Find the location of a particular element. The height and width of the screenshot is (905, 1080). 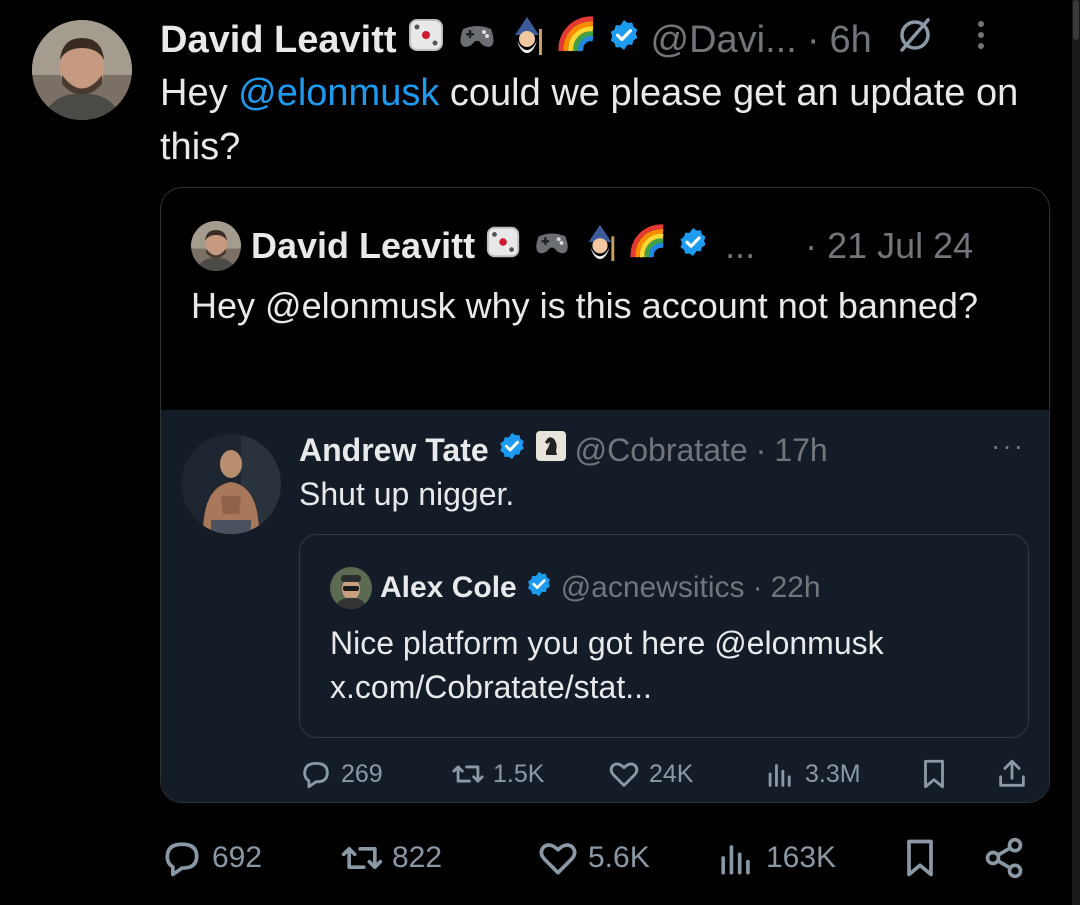

embedded-views-action: 3.3M is located at coordinates (812, 774).